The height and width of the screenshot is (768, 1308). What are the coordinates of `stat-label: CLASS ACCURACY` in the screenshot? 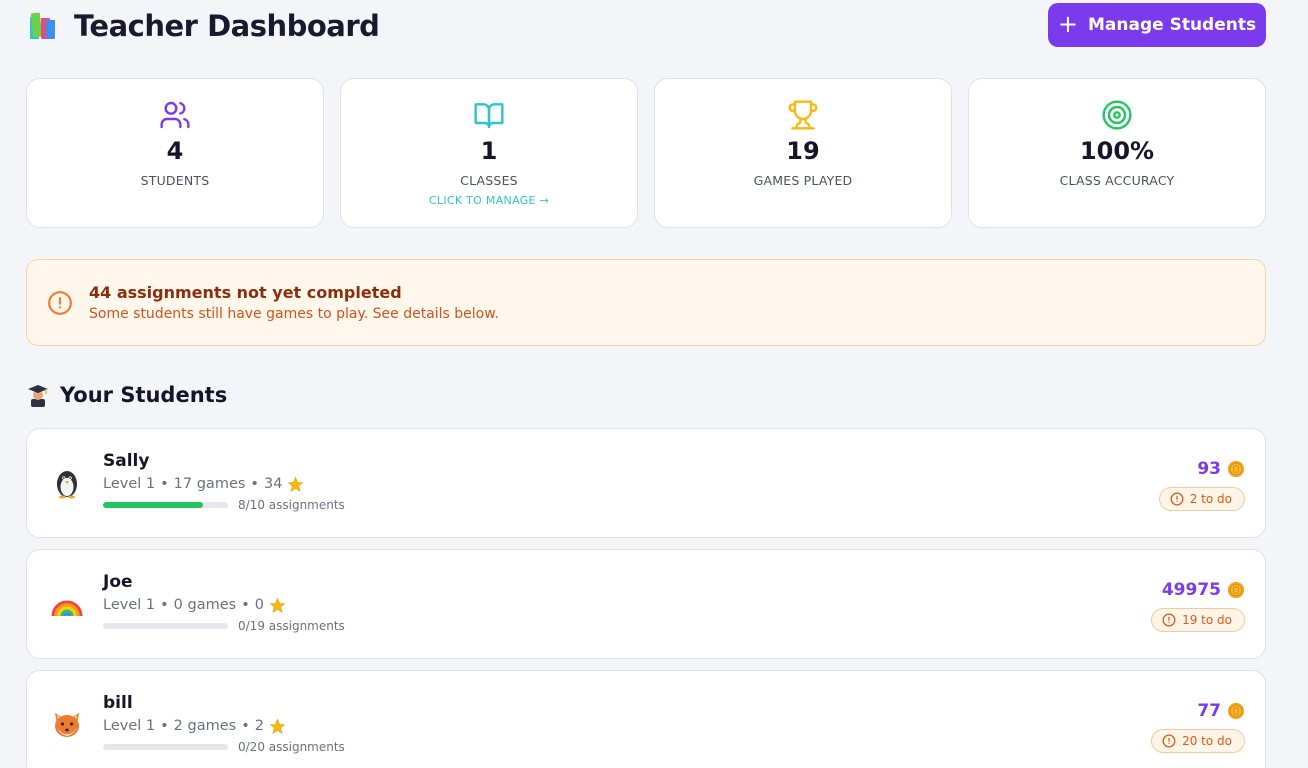 It's located at (1117, 180).